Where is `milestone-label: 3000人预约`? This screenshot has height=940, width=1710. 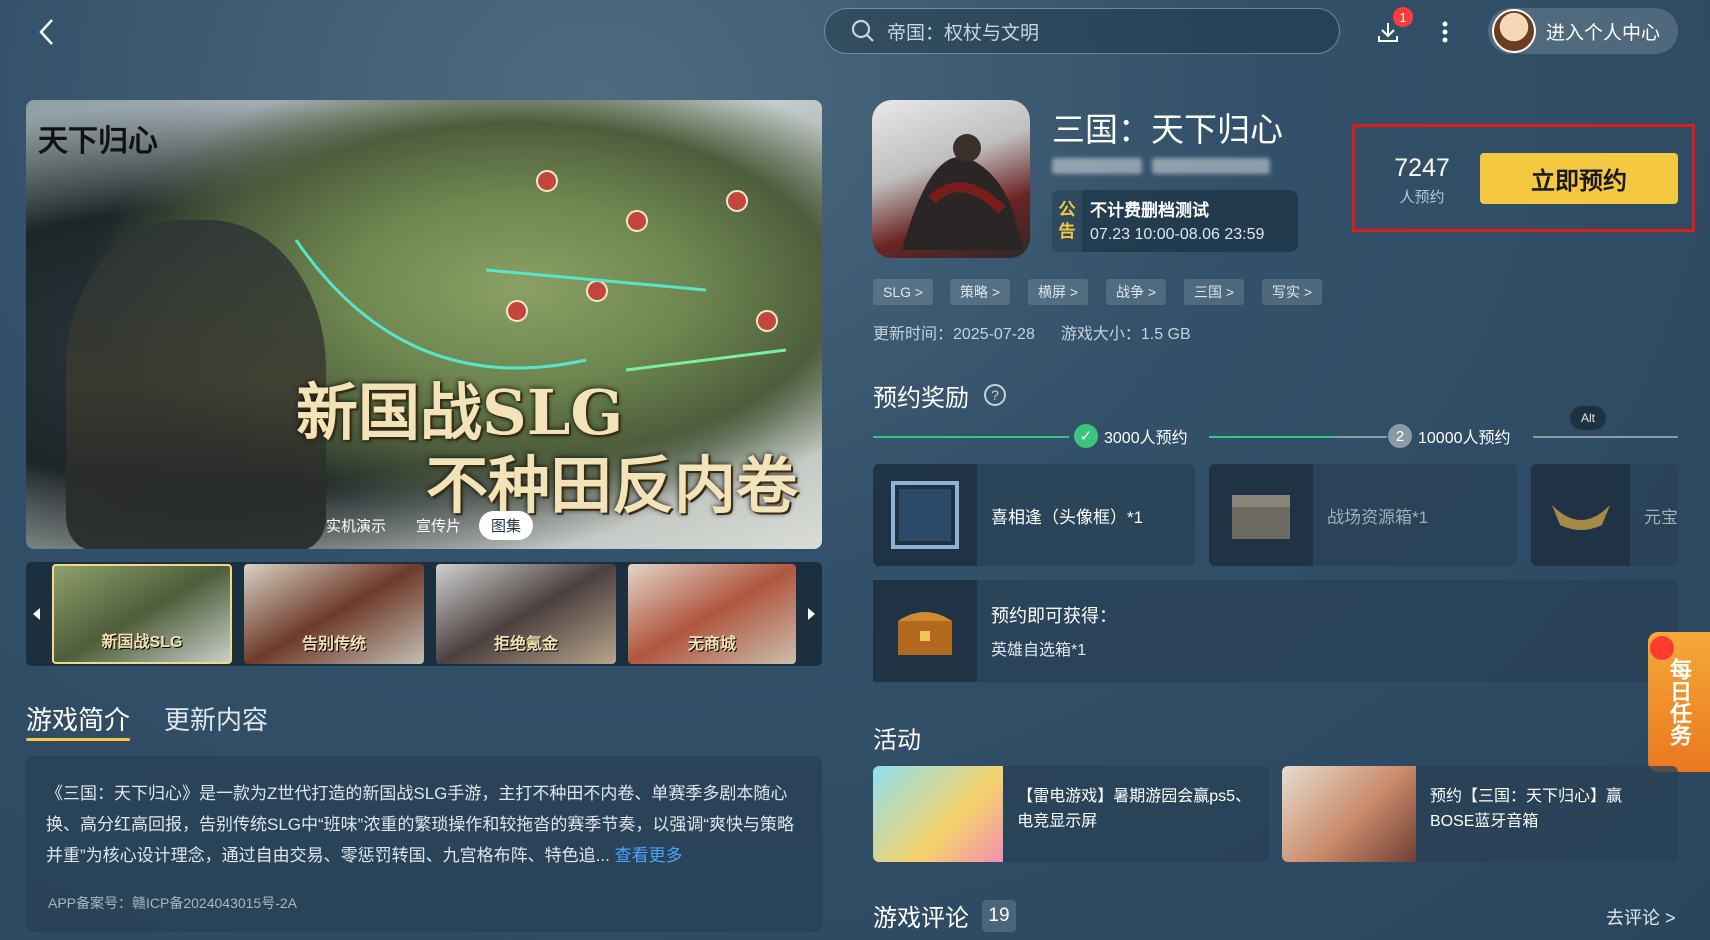
milestone-label: 3000人预约 is located at coordinates (1146, 438).